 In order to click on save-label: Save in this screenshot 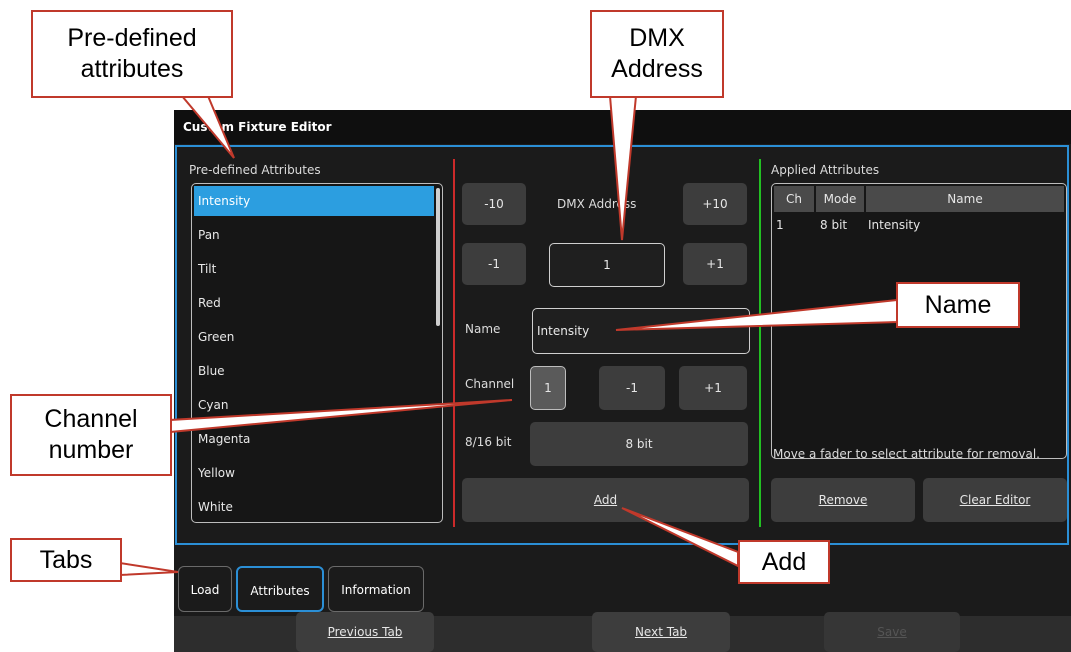, I will do `click(892, 632)`.